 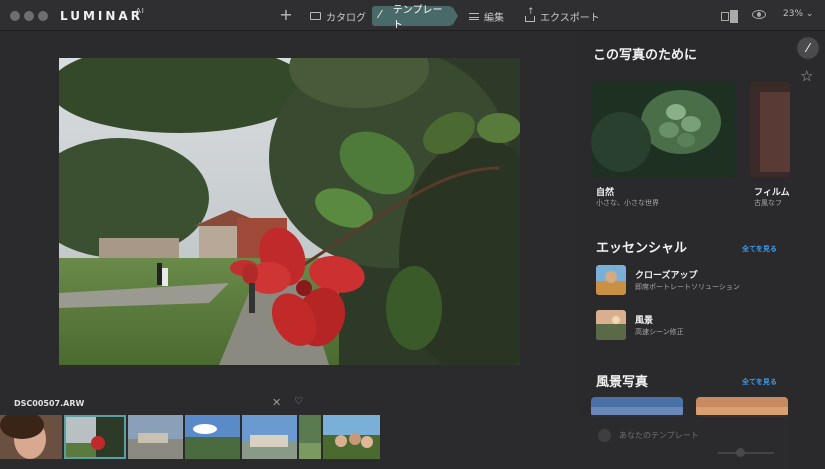 What do you see at coordinates (49, 403) in the screenshot?
I see `photo-filename: DSC00507.ARW` at bounding box center [49, 403].